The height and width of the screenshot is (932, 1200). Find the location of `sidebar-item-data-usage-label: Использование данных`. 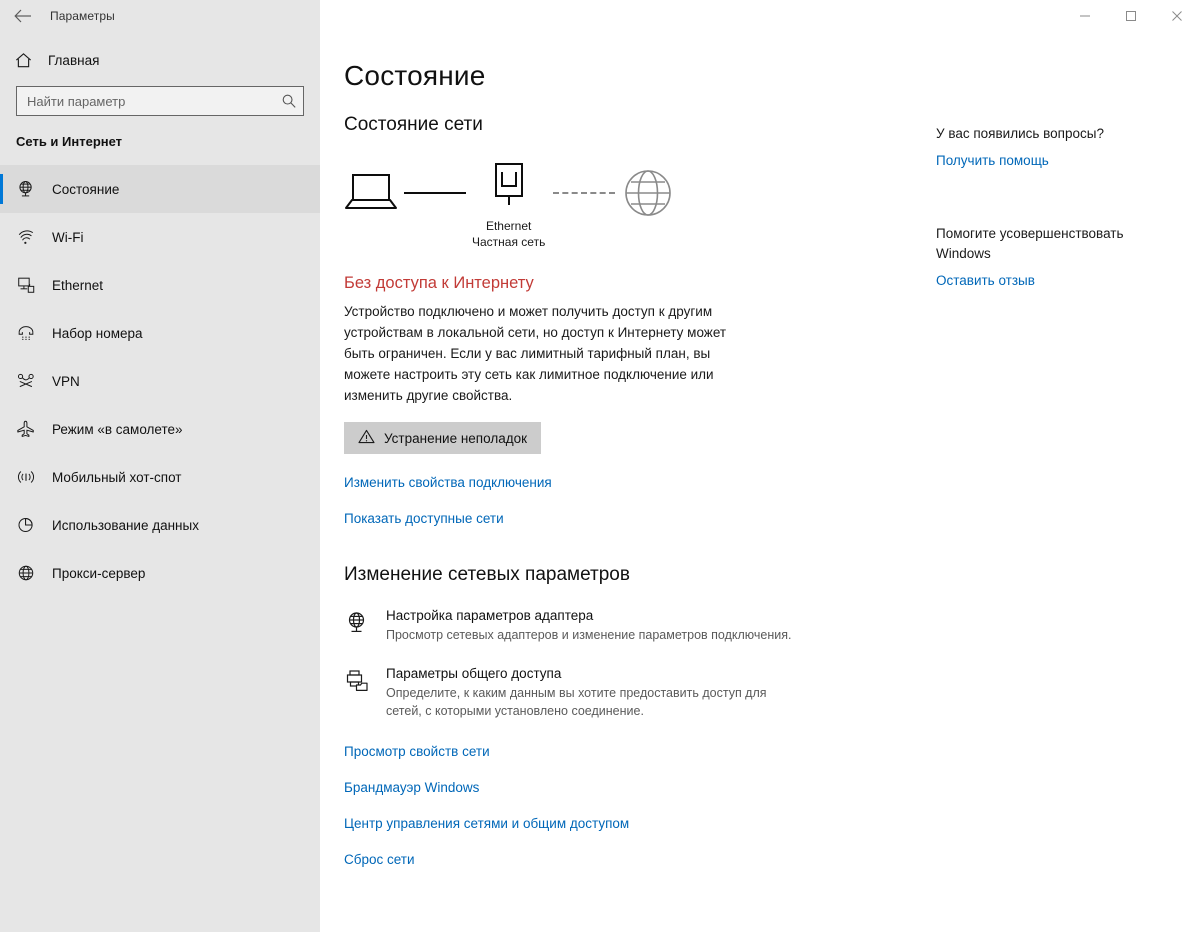

sidebar-item-data-usage-label: Использование данных is located at coordinates (125, 525).